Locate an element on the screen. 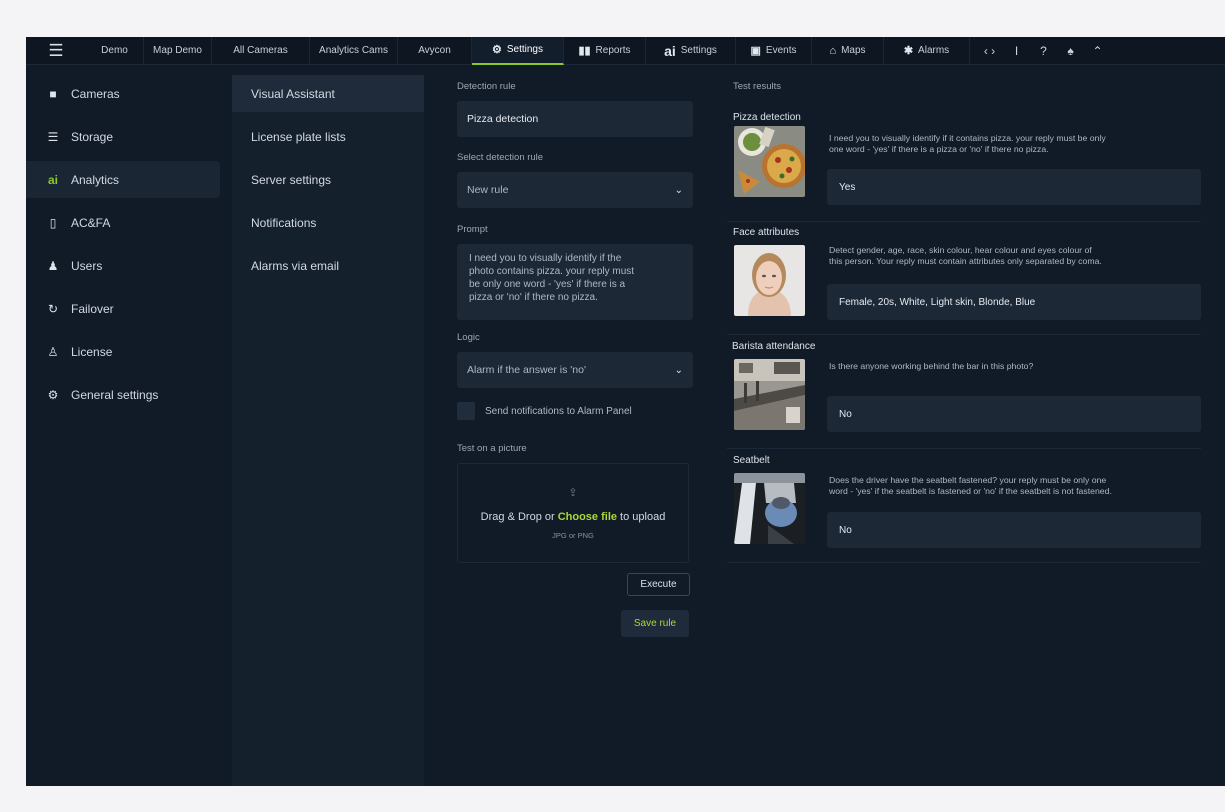 Image resolution: width=1225 pixels, height=812 pixels. tab-analytics-cams: Analytics Cams is located at coordinates (354, 51).